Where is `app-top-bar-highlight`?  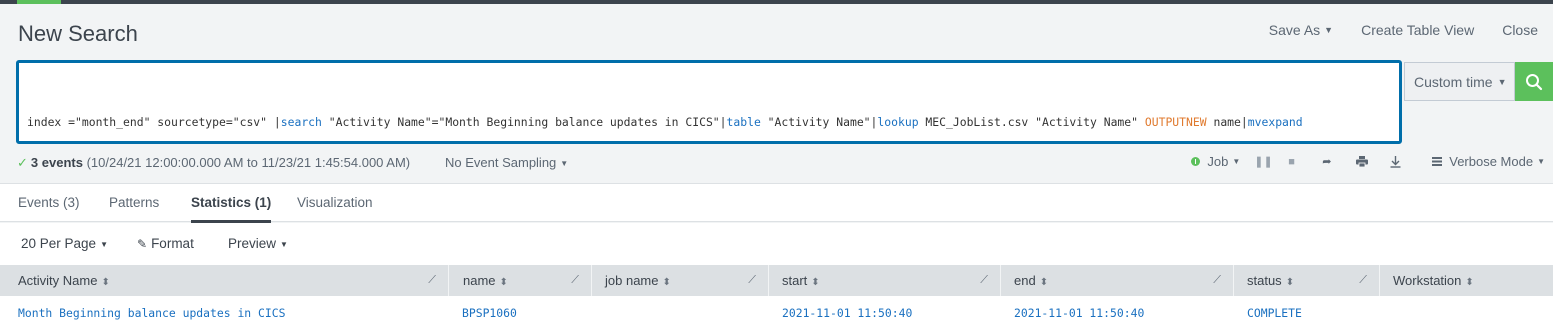
app-top-bar-highlight is located at coordinates (39, 2).